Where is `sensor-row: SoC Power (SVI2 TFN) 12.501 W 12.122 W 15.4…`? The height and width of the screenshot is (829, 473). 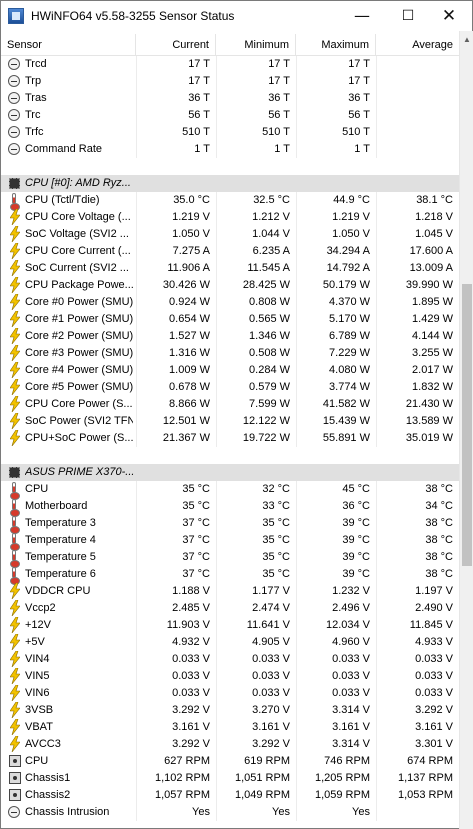
sensor-row: SoC Power (SVI2 TFN) 12.501 W 12.122 W 15.4… is located at coordinates (230, 421).